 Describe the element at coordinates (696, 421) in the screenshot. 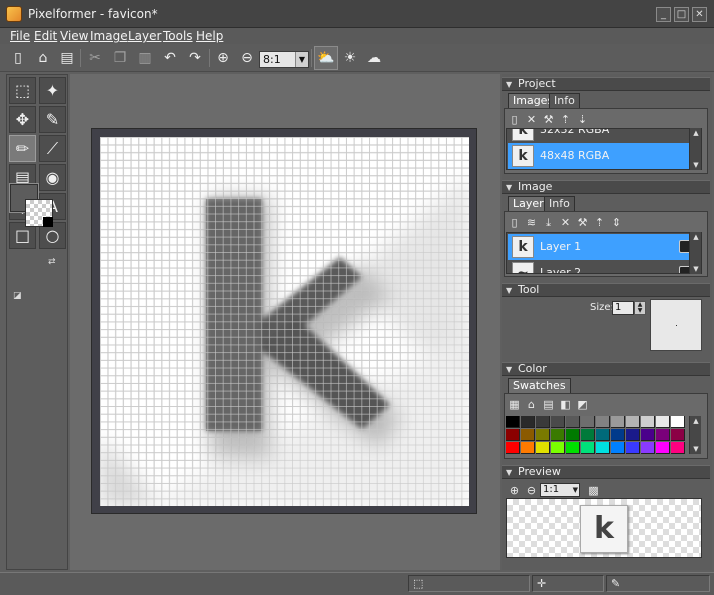

I see `scroll-up-icon: ▲` at that location.